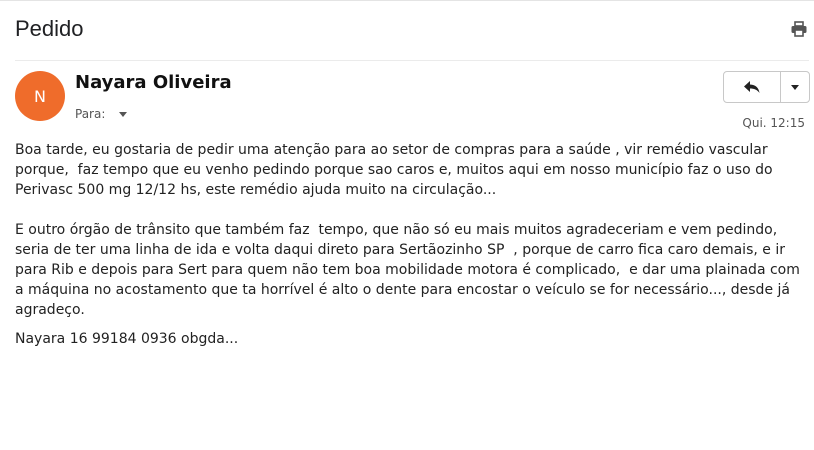 The height and width of the screenshot is (450, 814). Describe the element at coordinates (407, 0) in the screenshot. I see `top-divider` at that location.